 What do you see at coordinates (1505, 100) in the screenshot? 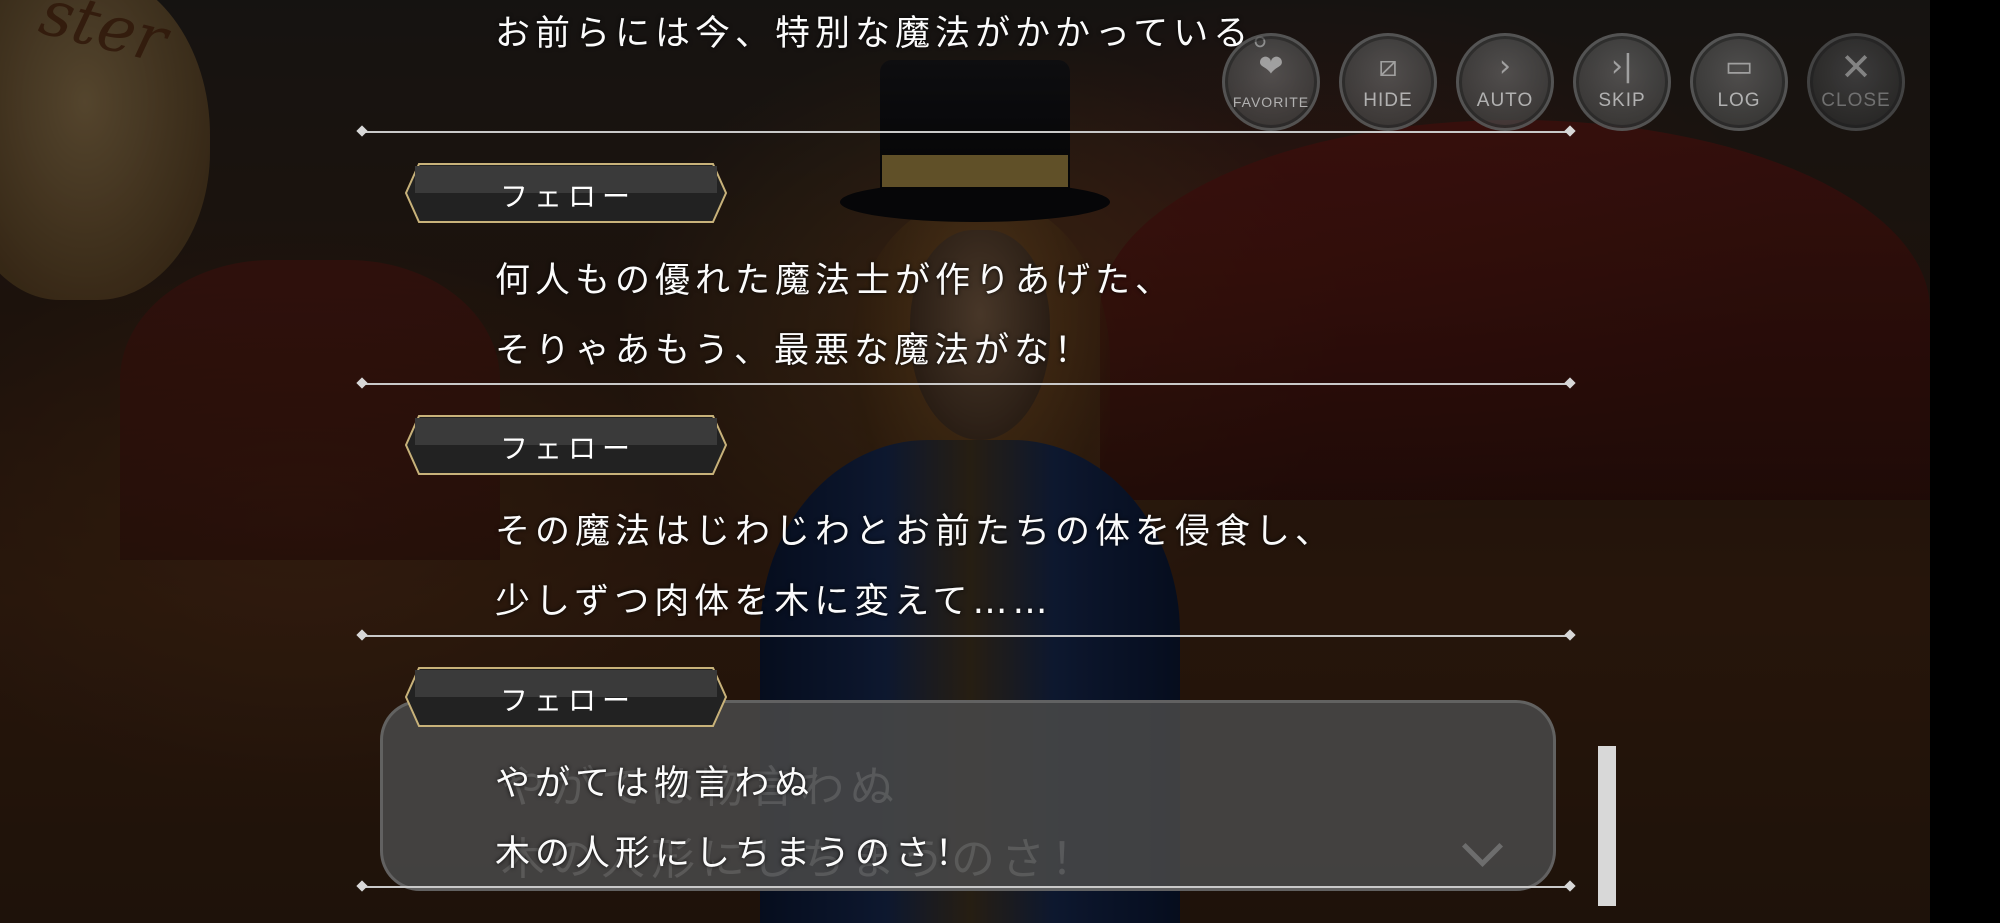
I see `auto-label: AUTO` at bounding box center [1505, 100].